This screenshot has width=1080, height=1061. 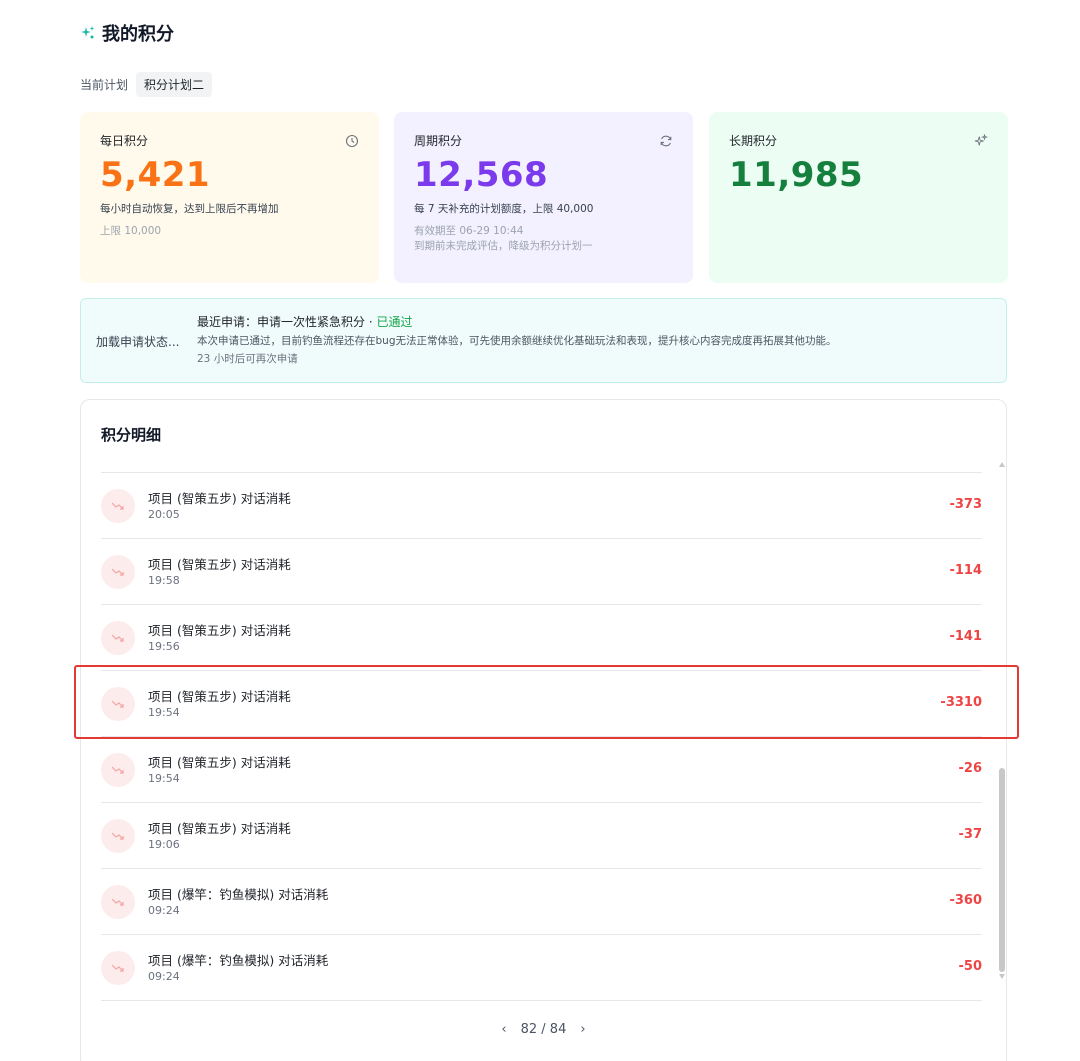 I want to click on prev-page-button: ‹, so click(x=503, y=1029).